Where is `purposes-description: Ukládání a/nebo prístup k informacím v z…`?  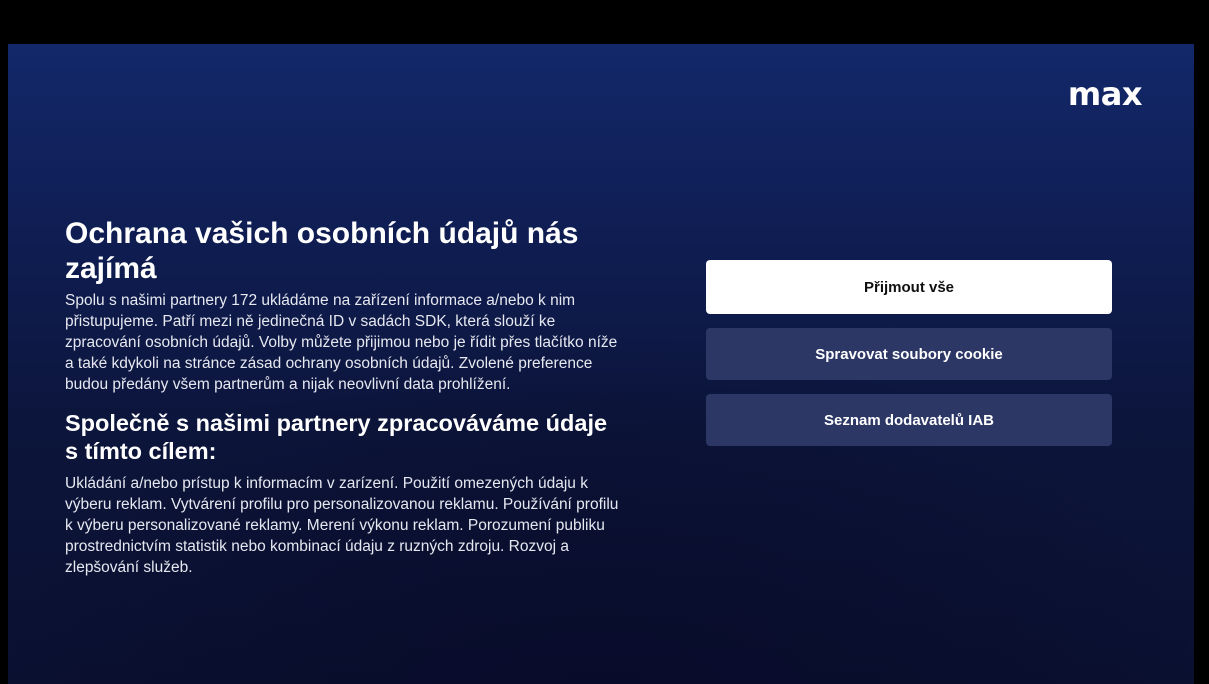 purposes-description: Ukládání a/nebo prístup k informacím v z… is located at coordinates (342, 525).